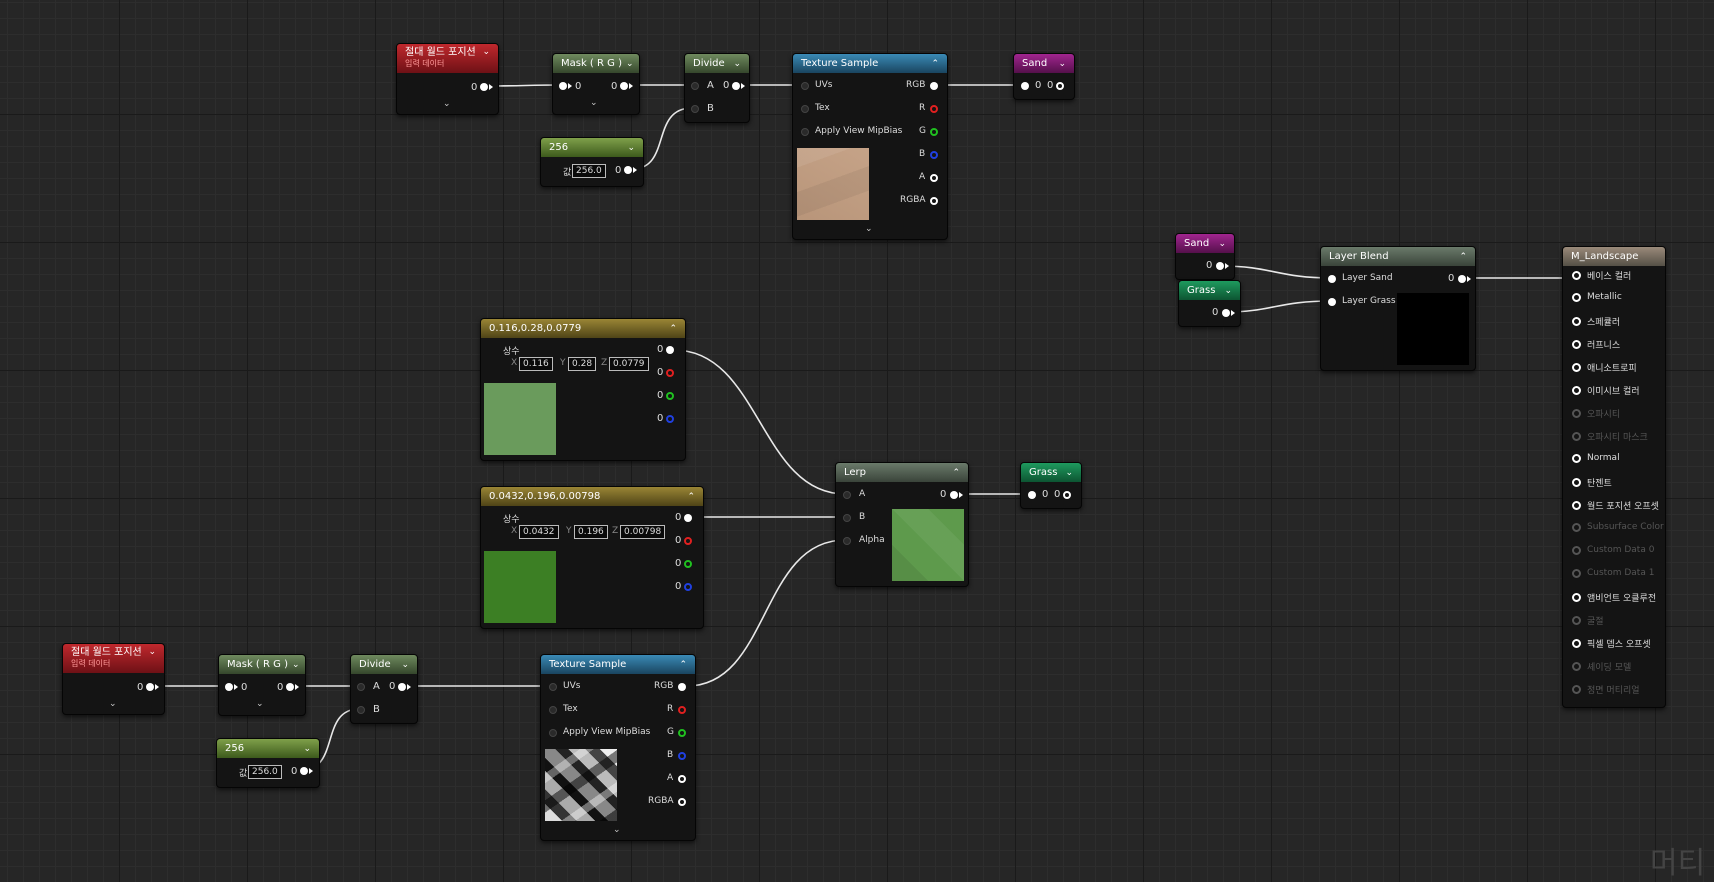 The image size is (1714, 882). I want to click on node-header: Mask ( R G ) ⌄, so click(596, 63).